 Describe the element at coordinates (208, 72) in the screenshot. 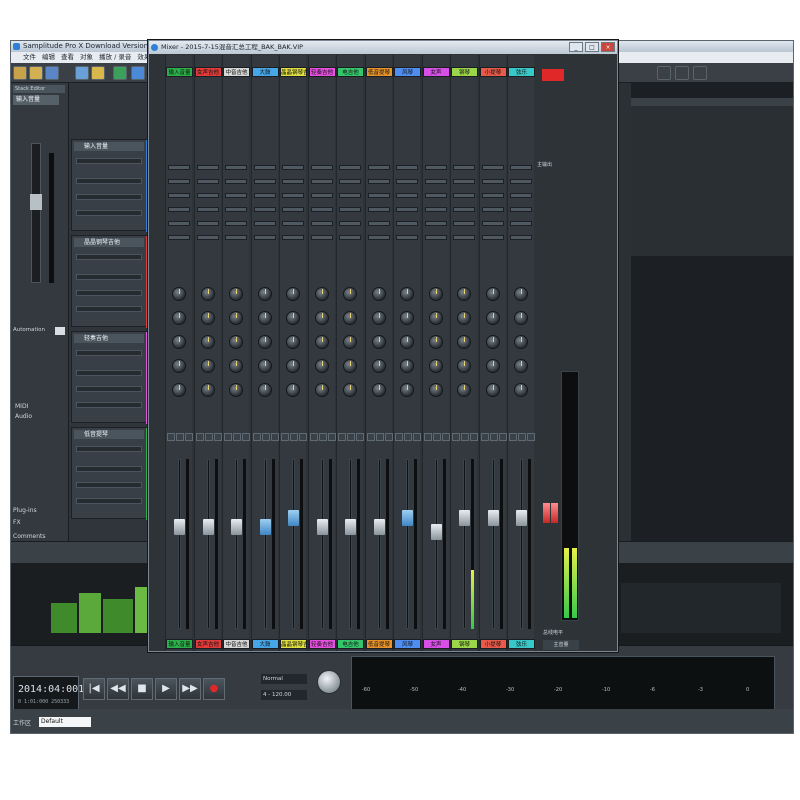

I see `channel-name-top: 女声吉他` at that location.